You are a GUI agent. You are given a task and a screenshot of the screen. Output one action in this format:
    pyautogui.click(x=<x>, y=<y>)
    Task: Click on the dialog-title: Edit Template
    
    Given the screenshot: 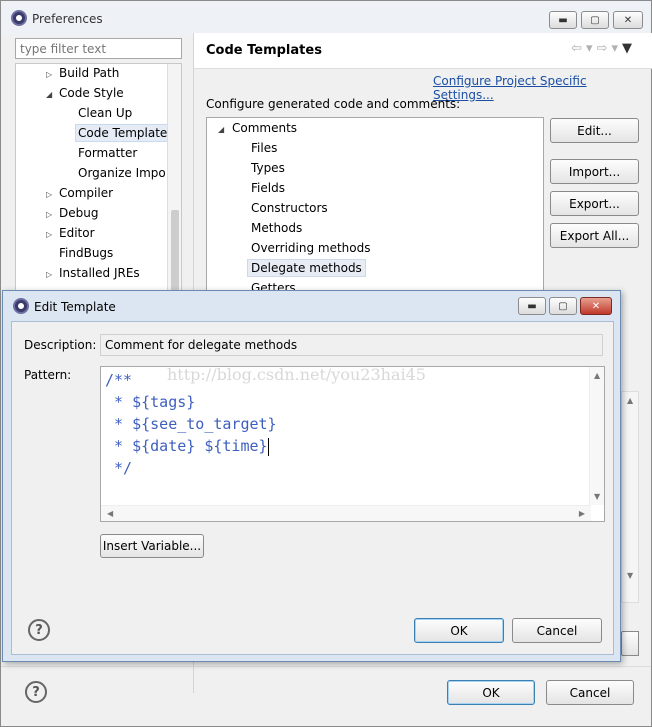 What is the action you would take?
    pyautogui.click(x=75, y=307)
    